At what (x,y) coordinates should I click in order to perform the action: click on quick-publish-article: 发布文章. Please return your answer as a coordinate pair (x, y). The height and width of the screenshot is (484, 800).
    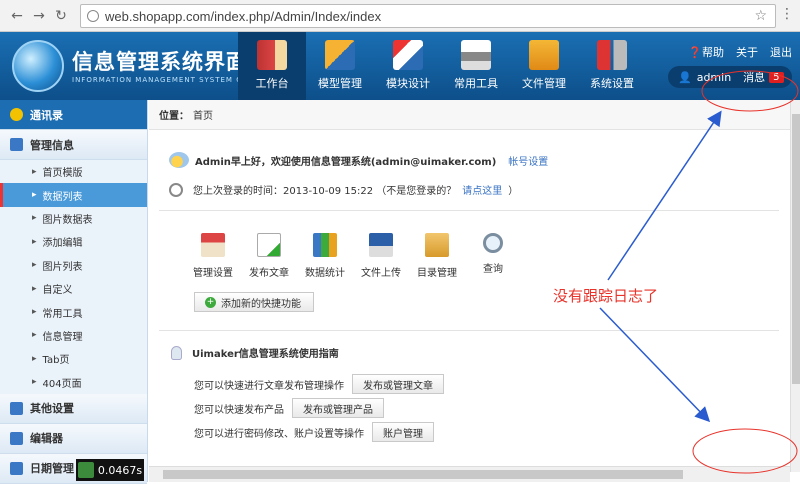
    Looking at the image, I should click on (269, 256).